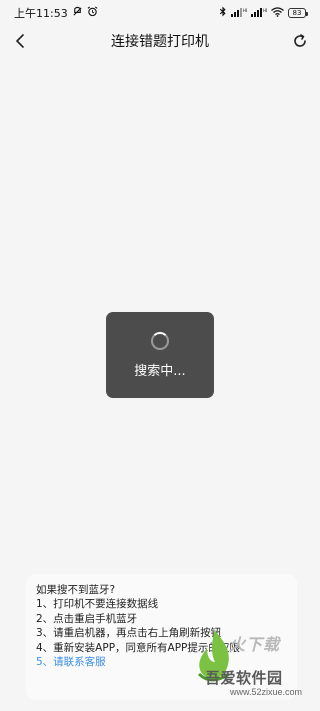  I want to click on help-item: 1、打印机不要连接数据线, so click(97, 604).